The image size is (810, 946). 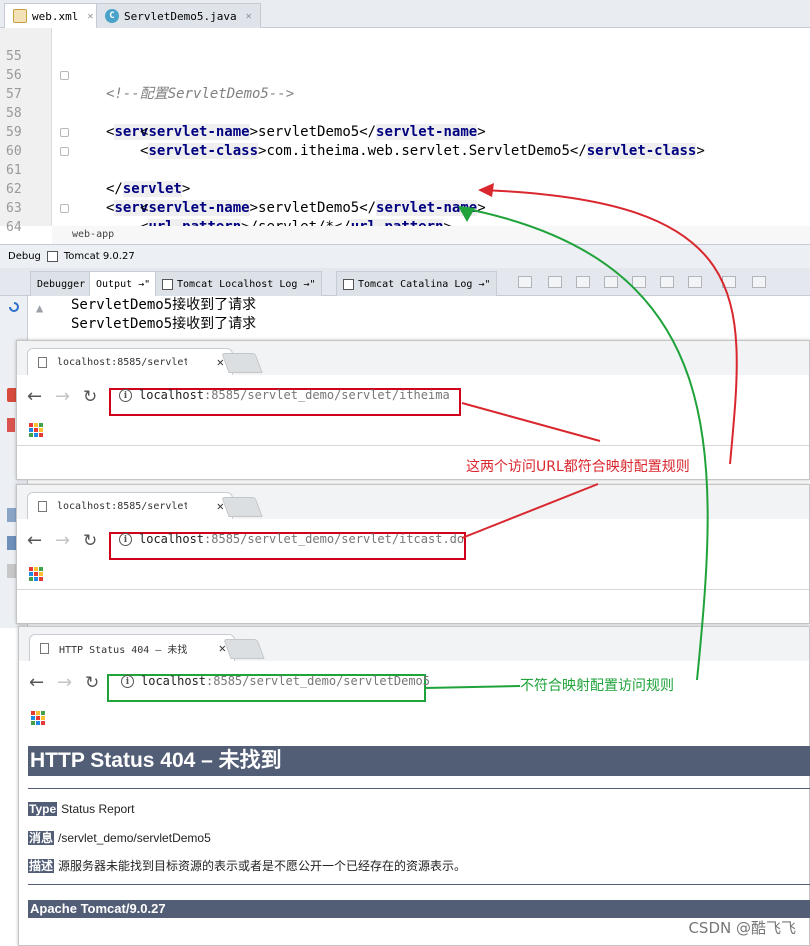 I want to click on tab-label: Output →", so click(x=123, y=284).